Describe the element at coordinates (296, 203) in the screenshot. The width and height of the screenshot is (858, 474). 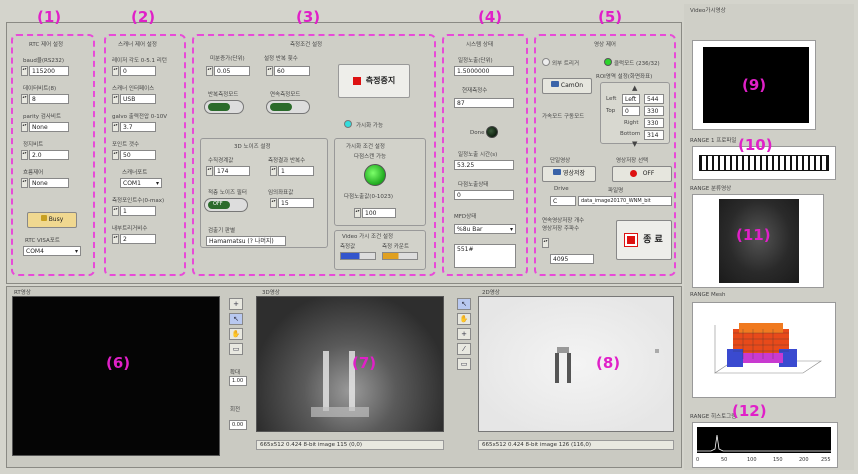
I see `coord-field: 15` at that location.